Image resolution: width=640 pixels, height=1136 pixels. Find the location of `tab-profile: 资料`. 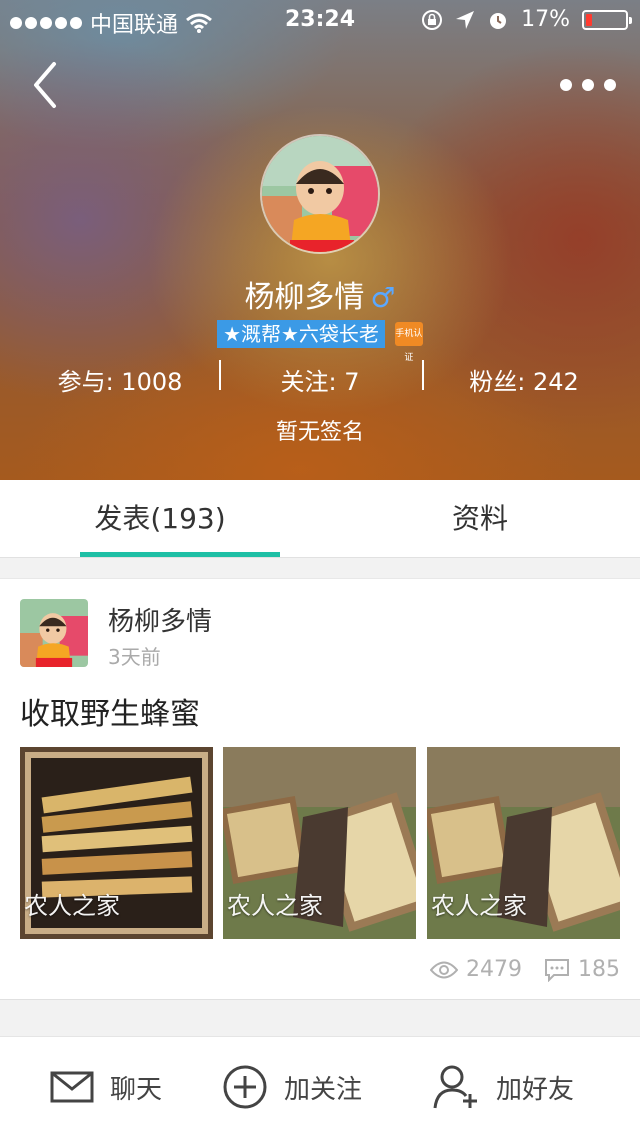

tab-profile: 资料 is located at coordinates (480, 519).